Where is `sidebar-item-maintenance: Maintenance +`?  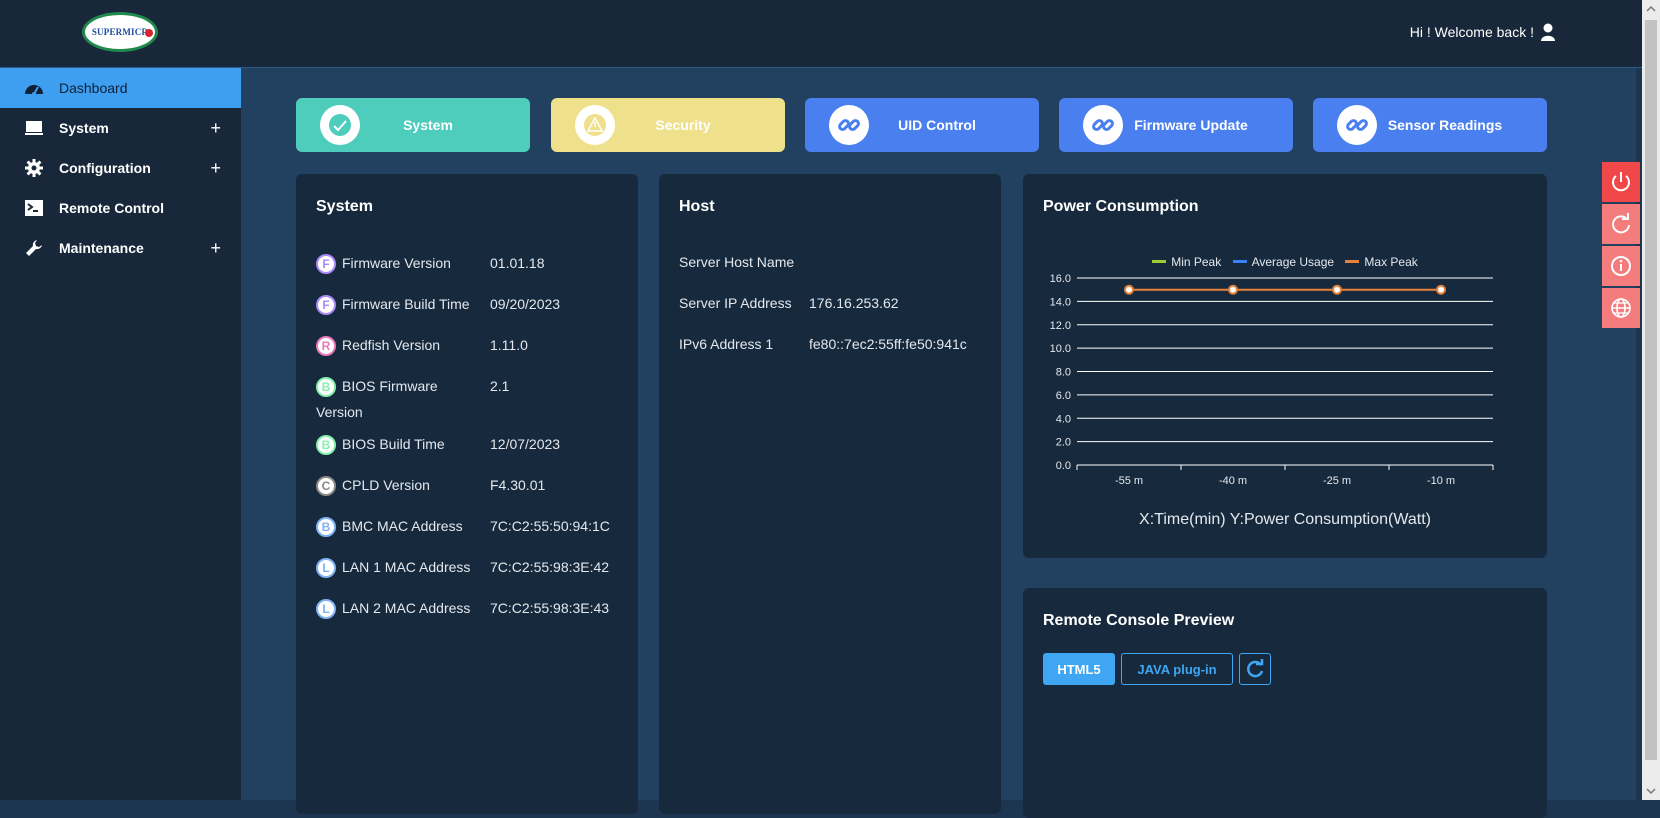 sidebar-item-maintenance: Maintenance + is located at coordinates (120, 248).